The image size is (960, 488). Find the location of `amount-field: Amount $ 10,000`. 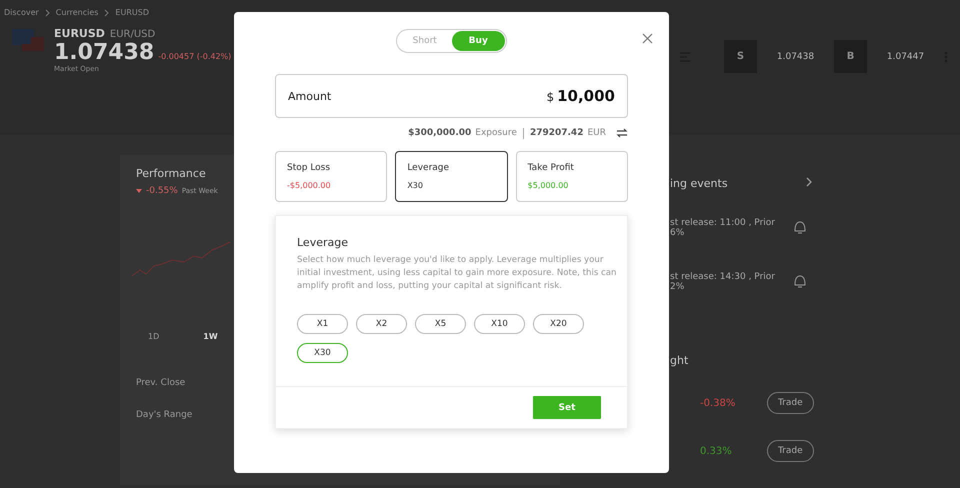

amount-field: Amount $ 10,000 is located at coordinates (451, 96).